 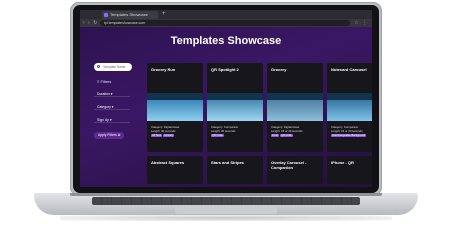 I want to click on address-bar: tpl.templateshowcase.com, so click(x=225, y=23).